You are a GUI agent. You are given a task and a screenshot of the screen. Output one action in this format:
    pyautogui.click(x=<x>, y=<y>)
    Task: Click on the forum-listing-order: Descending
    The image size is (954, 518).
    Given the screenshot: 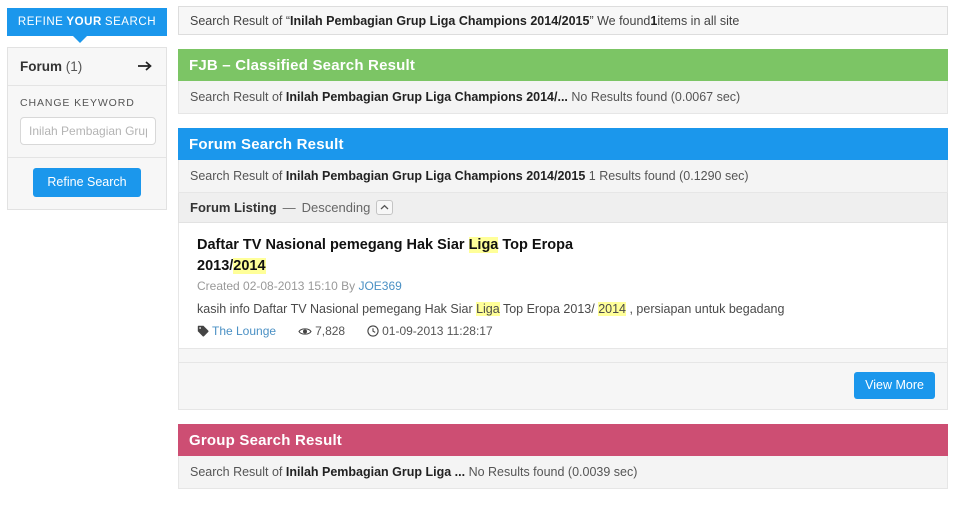 What is the action you would take?
    pyautogui.click(x=336, y=207)
    